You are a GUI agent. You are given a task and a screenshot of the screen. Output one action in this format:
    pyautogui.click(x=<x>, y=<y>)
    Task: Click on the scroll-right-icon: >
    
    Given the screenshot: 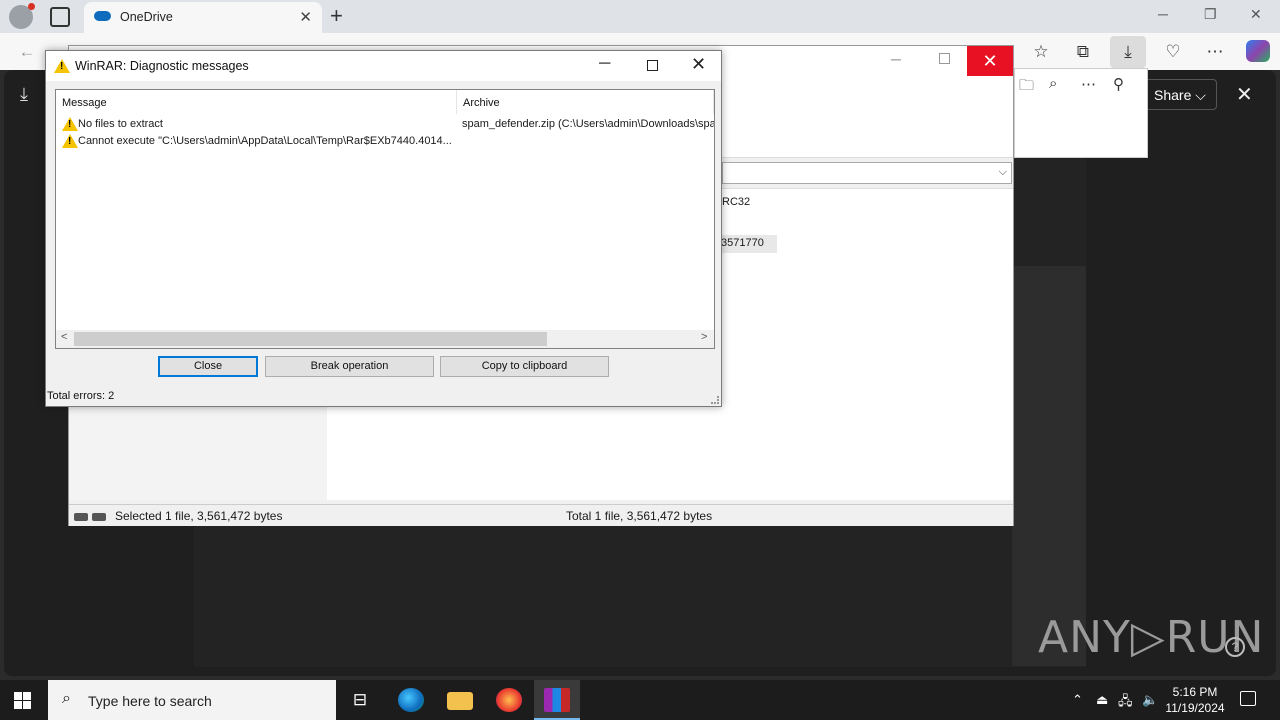 What is the action you would take?
    pyautogui.click(x=704, y=337)
    